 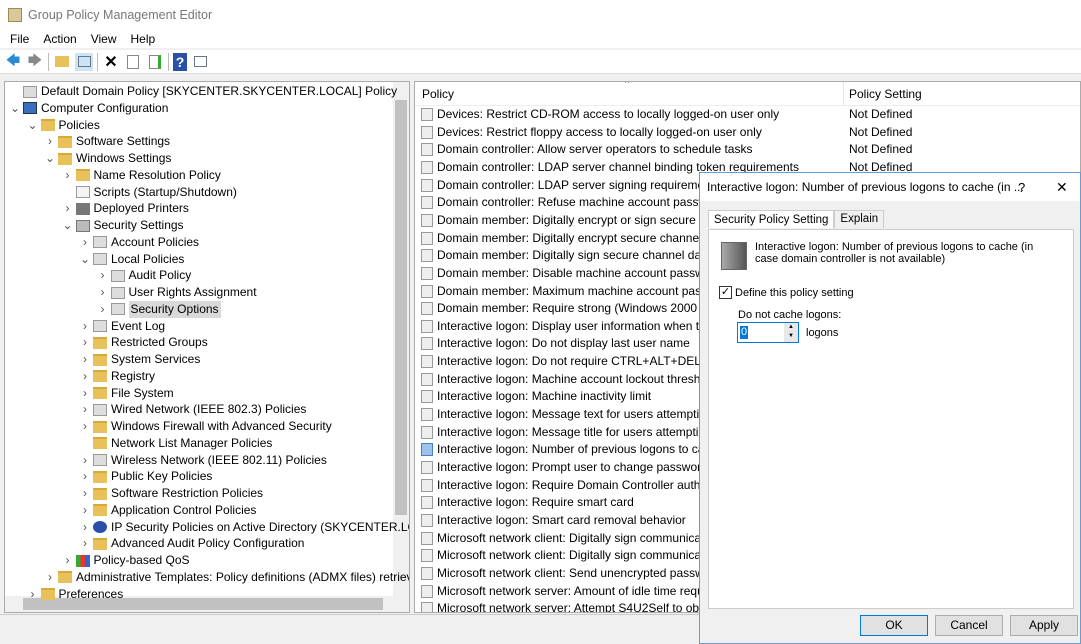 What do you see at coordinates (133, 62) in the screenshot?
I see `properties-icon` at bounding box center [133, 62].